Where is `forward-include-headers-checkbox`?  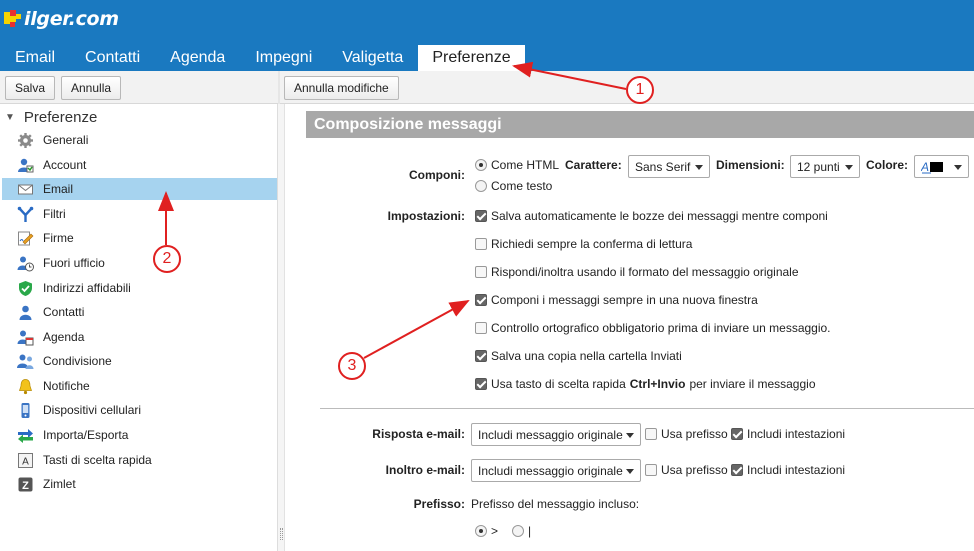
forward-include-headers-checkbox is located at coordinates (737, 470).